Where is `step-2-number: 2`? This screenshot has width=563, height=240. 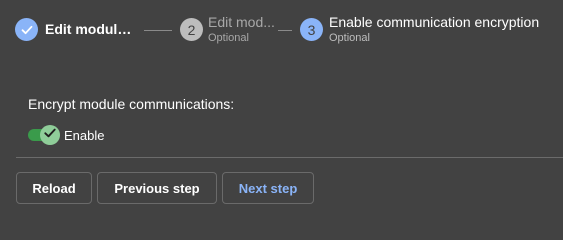
step-2-number: 2 is located at coordinates (191, 29).